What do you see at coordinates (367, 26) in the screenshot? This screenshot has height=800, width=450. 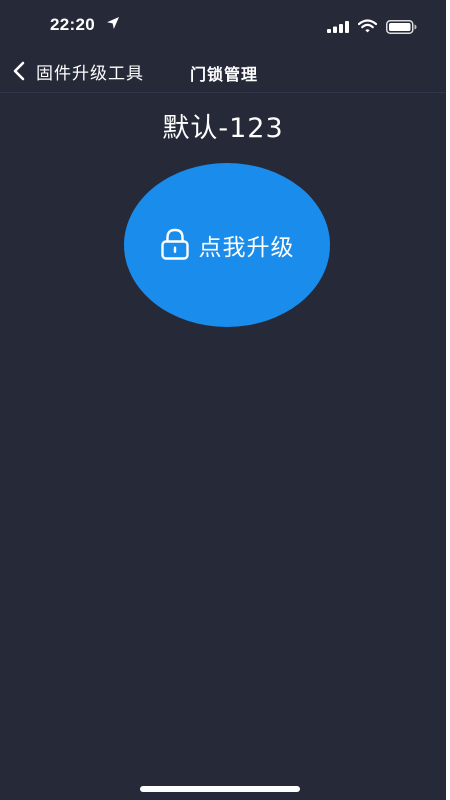 I see `wifi-icon` at bounding box center [367, 26].